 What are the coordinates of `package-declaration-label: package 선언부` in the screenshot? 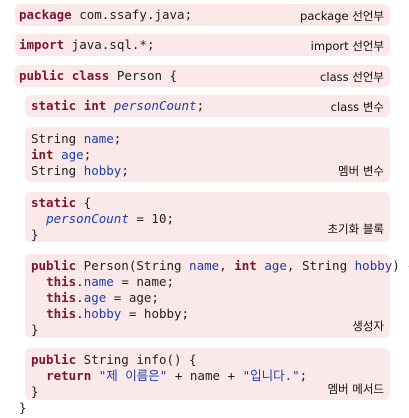 It's located at (342, 16).